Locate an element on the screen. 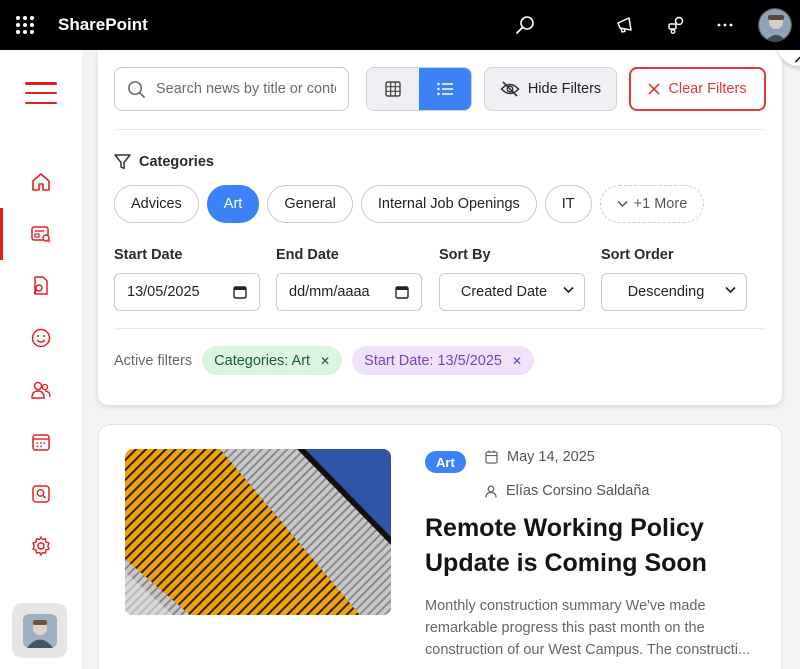  category-chip-it: IT is located at coordinates (568, 204).